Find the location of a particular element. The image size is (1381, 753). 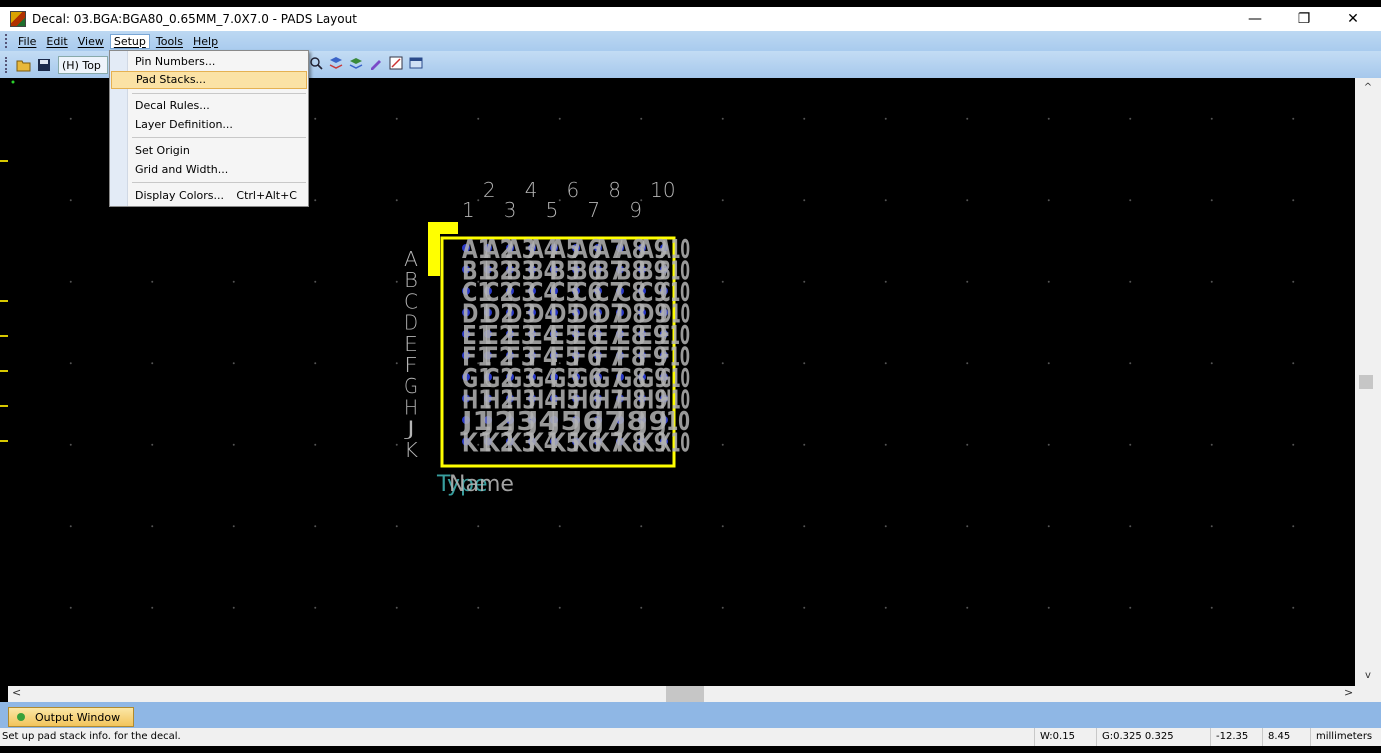

menu-tools: Tools is located at coordinates (169, 41).